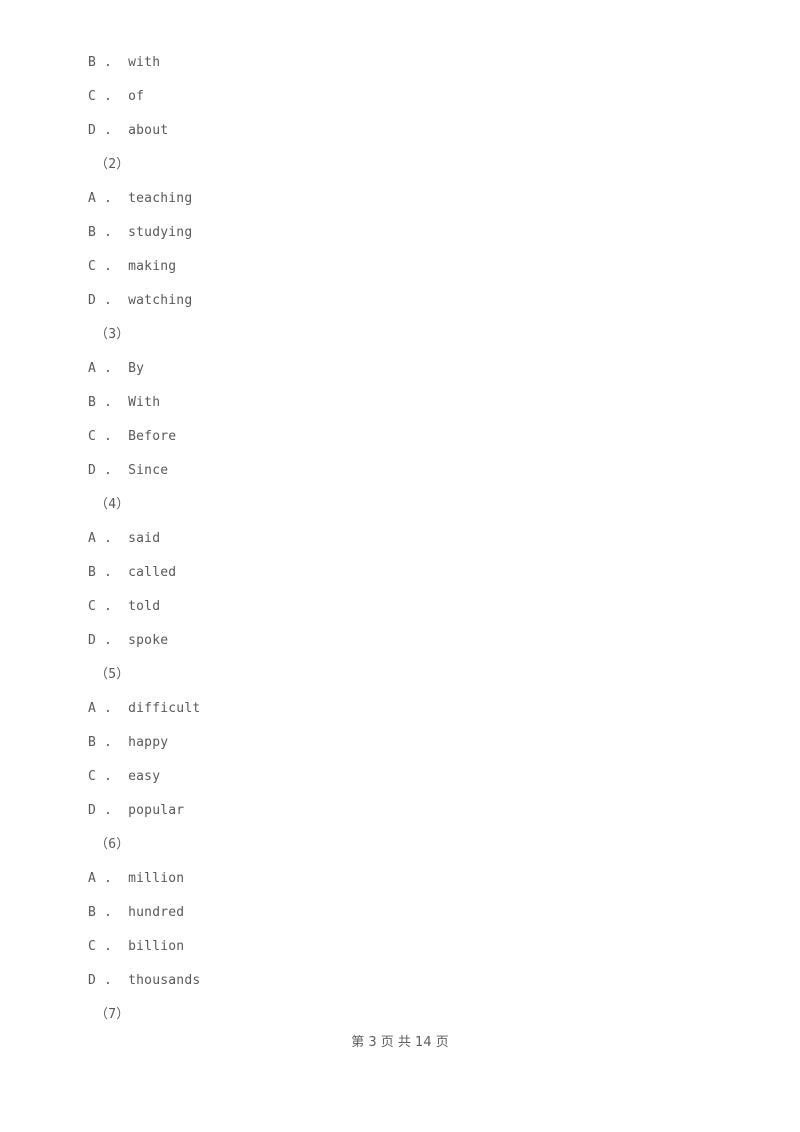 The image size is (800, 1132). I want to click on answer-option: B . happy, so click(128, 742).